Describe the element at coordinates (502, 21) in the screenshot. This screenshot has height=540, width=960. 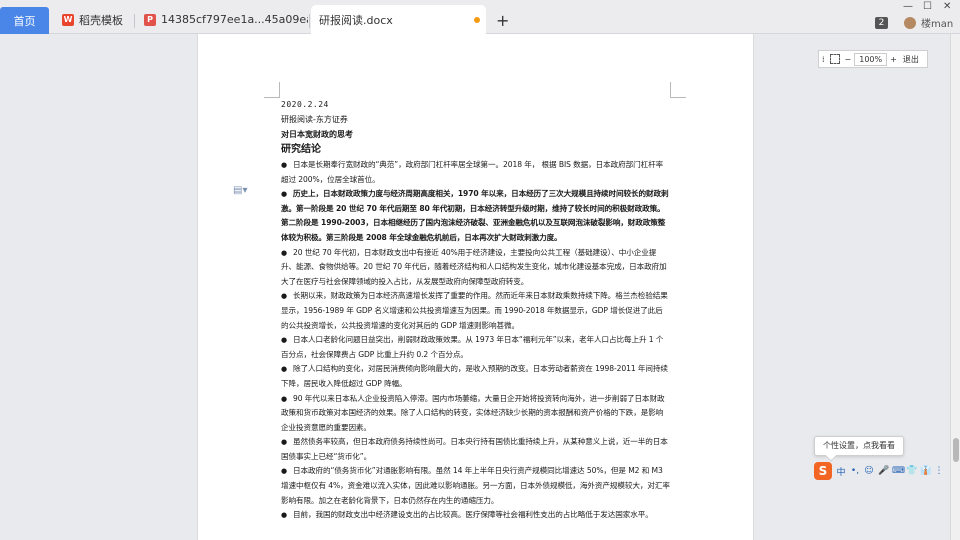
I see `new-tab-button: +` at that location.